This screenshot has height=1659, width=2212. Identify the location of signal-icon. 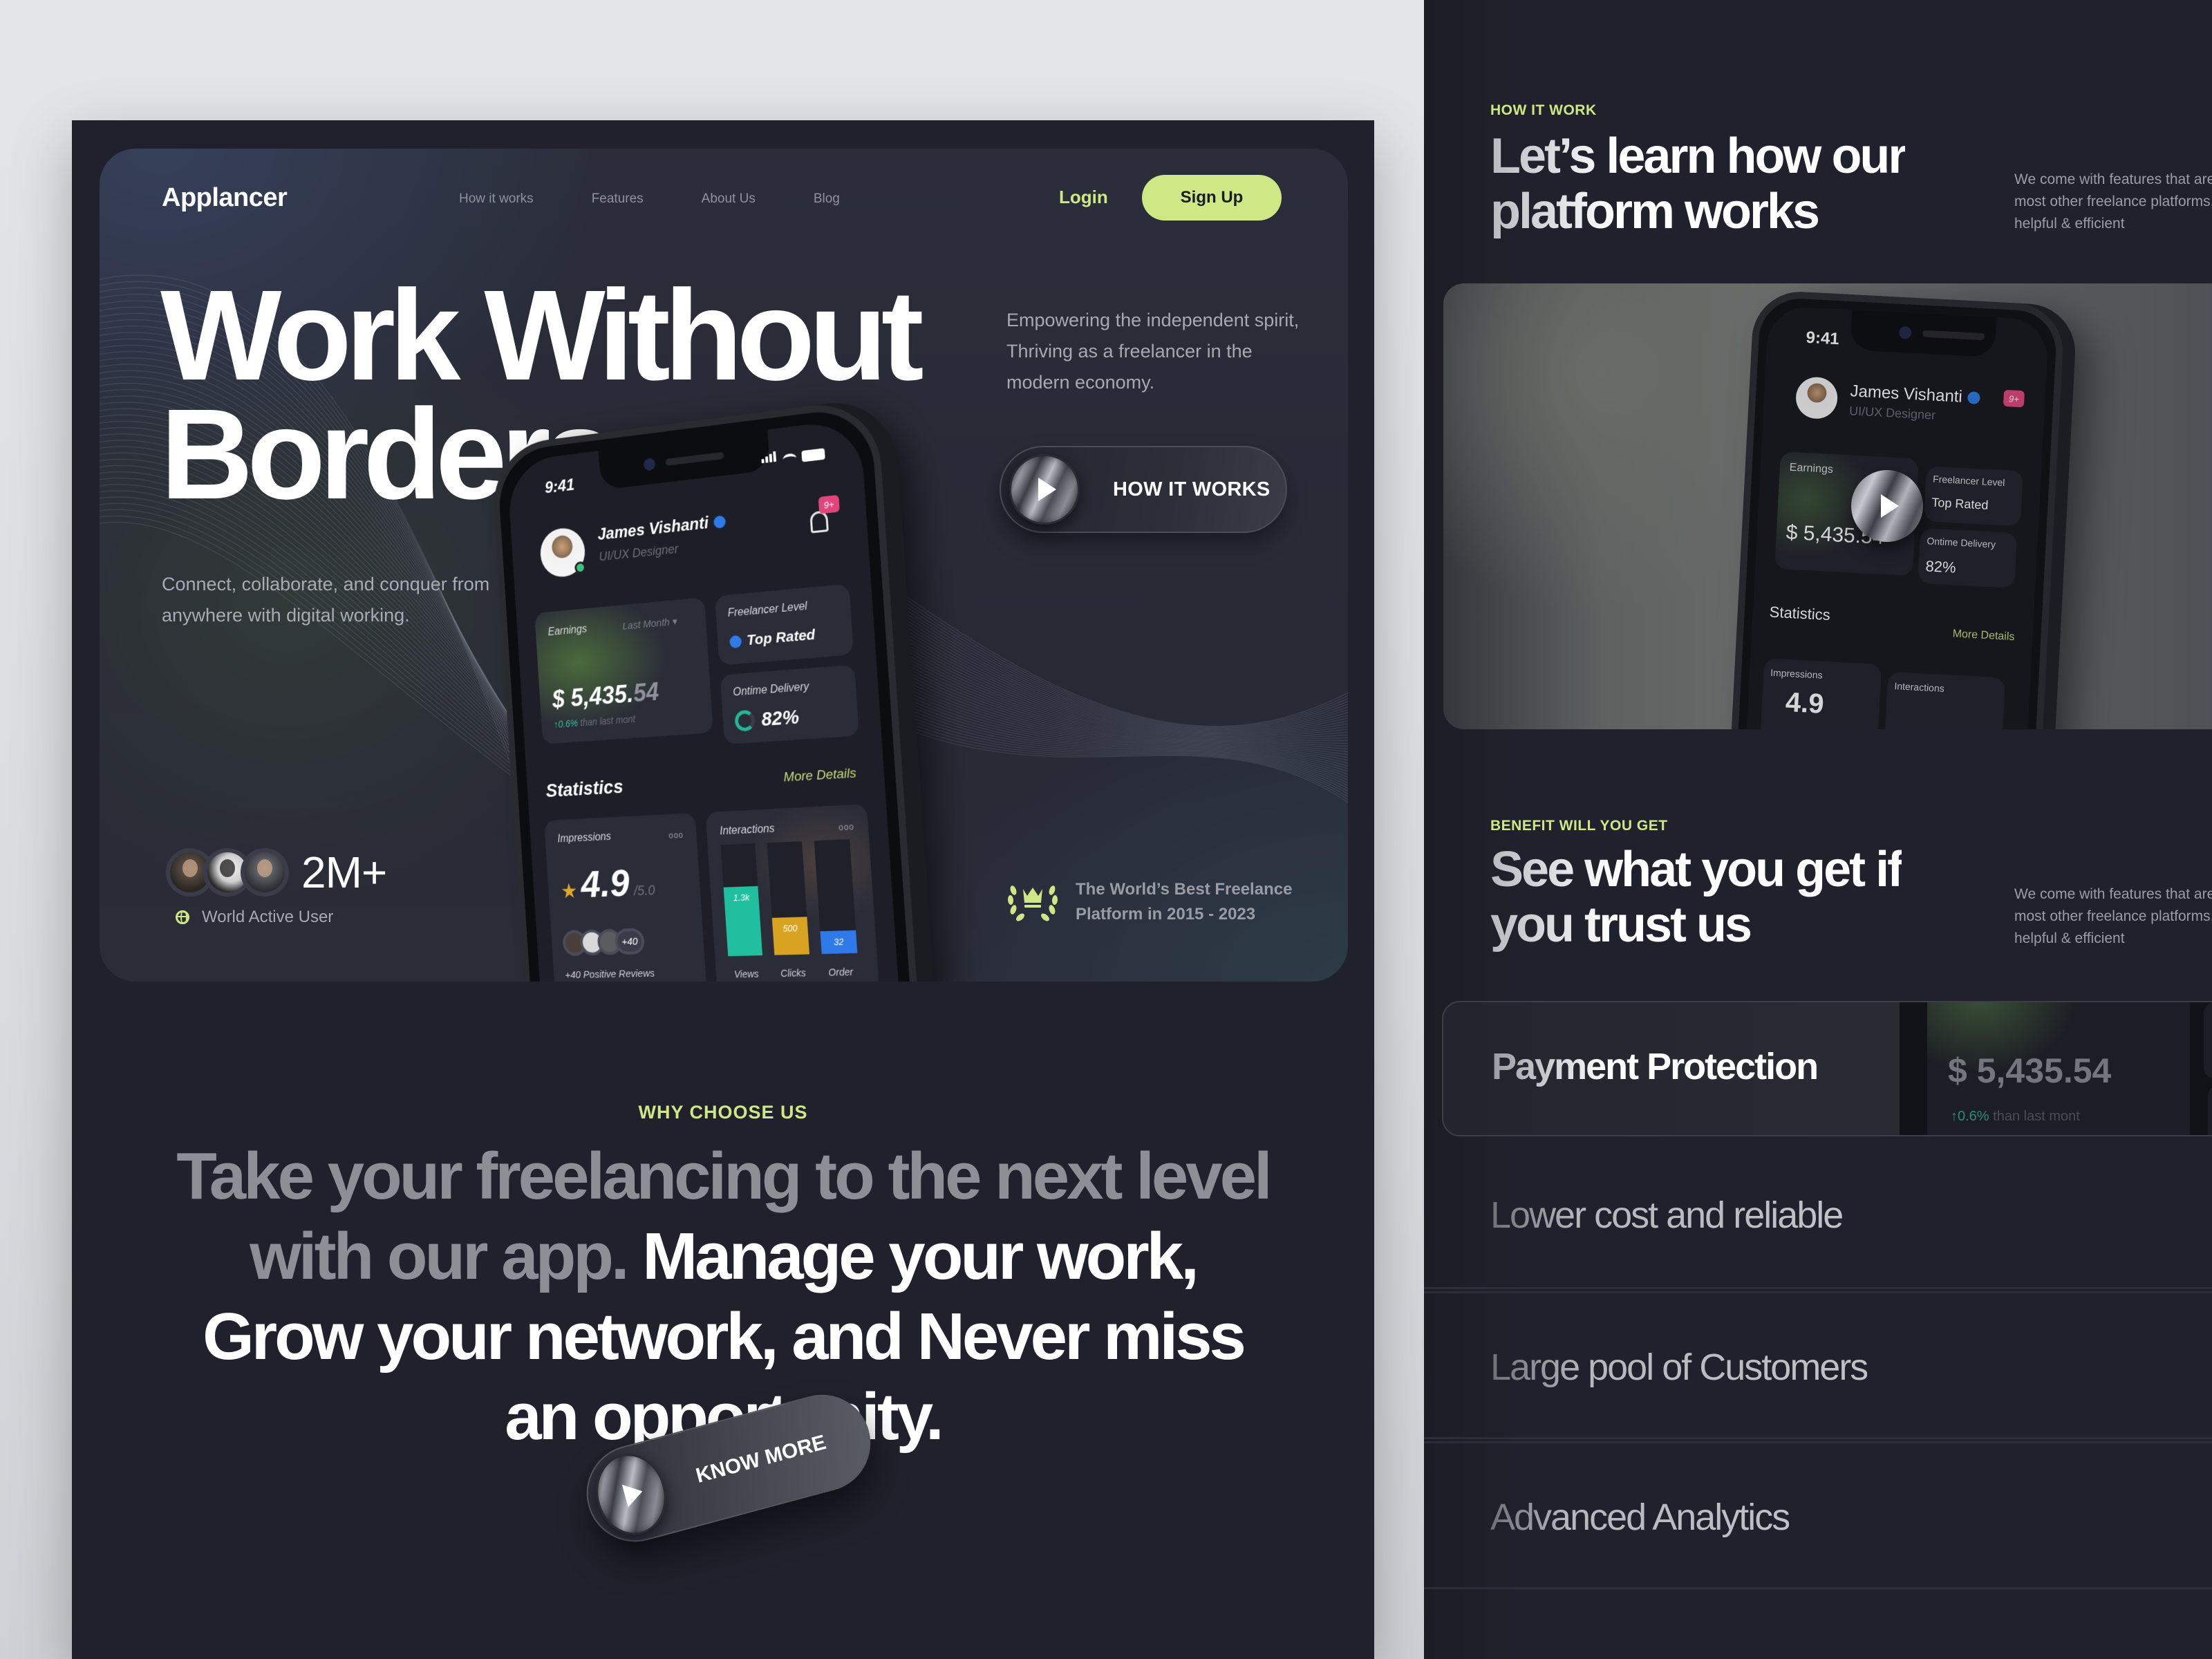
(770, 459).